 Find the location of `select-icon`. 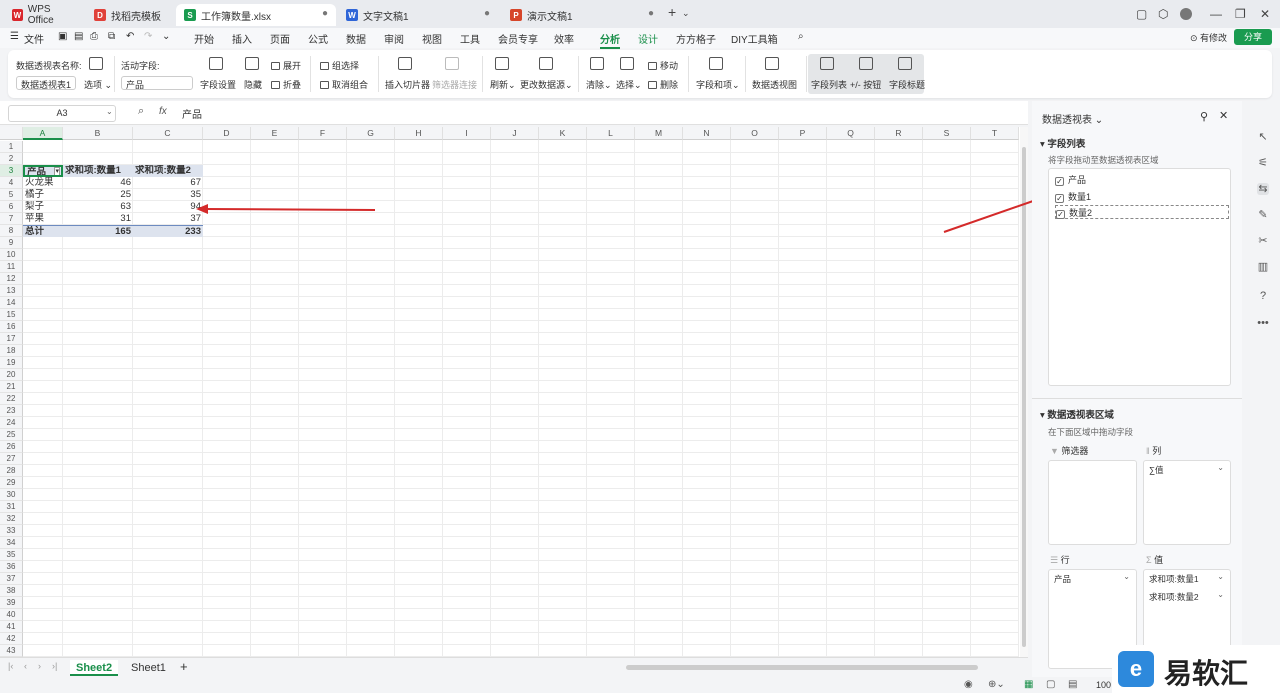

select-icon is located at coordinates (627, 63).